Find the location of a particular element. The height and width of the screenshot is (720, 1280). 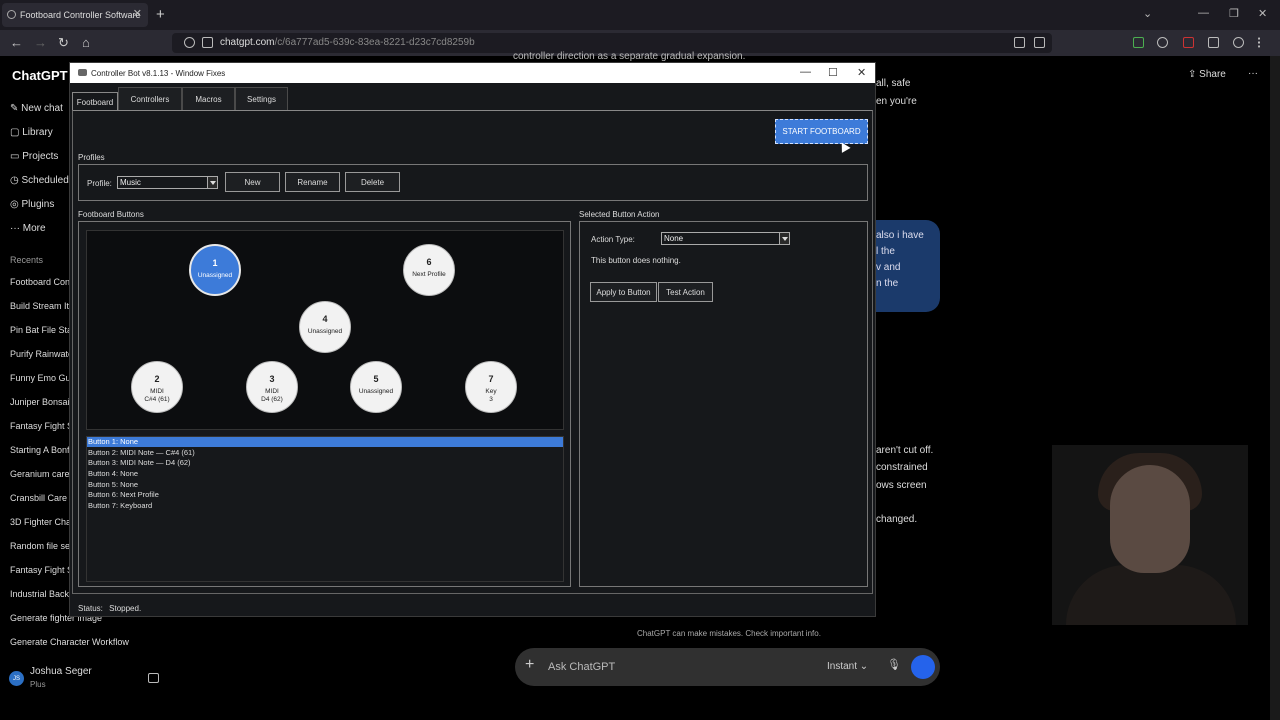

assignment-line: Key is located at coordinates (491, 391).